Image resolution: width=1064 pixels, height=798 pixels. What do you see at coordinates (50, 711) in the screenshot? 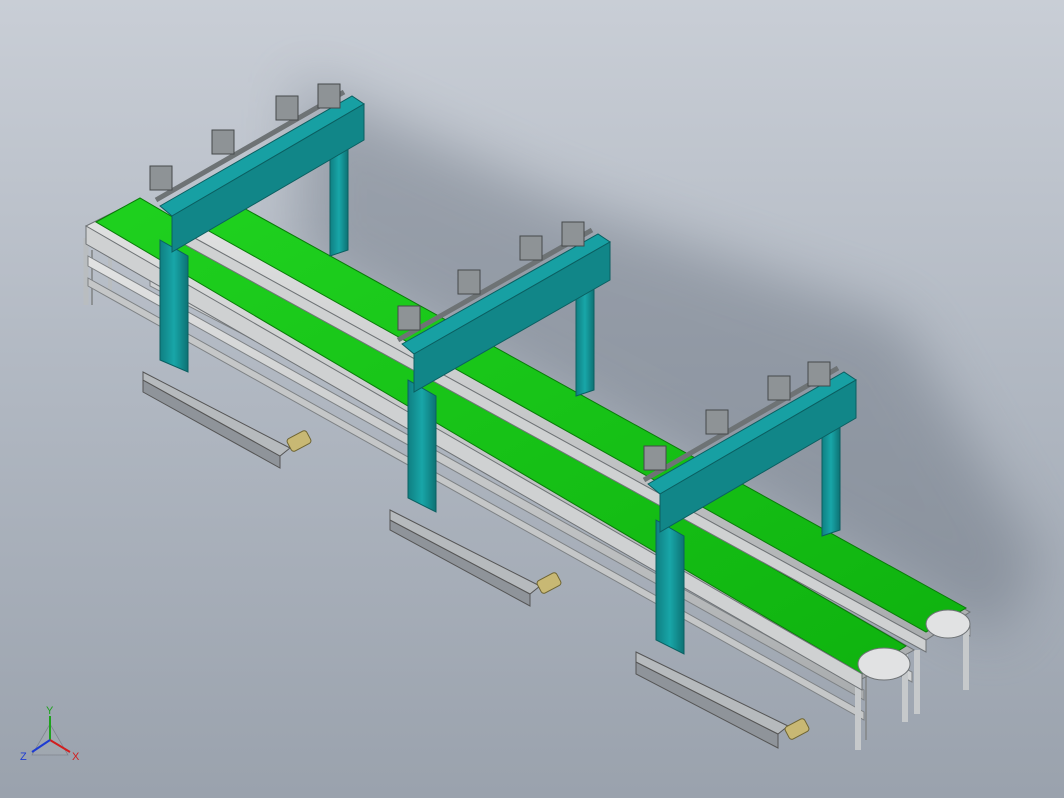
I see `y-axis-label: Y` at bounding box center [50, 711].